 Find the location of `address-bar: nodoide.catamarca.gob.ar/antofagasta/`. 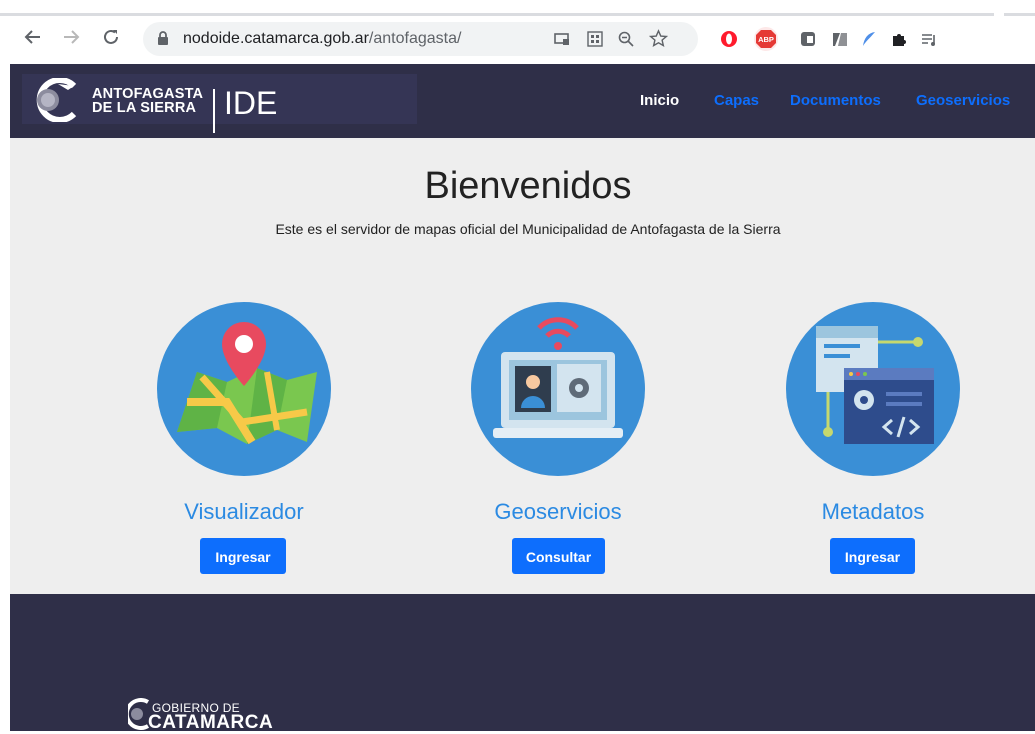

address-bar: nodoide.catamarca.gob.ar/antofagasta/ is located at coordinates (420, 39).